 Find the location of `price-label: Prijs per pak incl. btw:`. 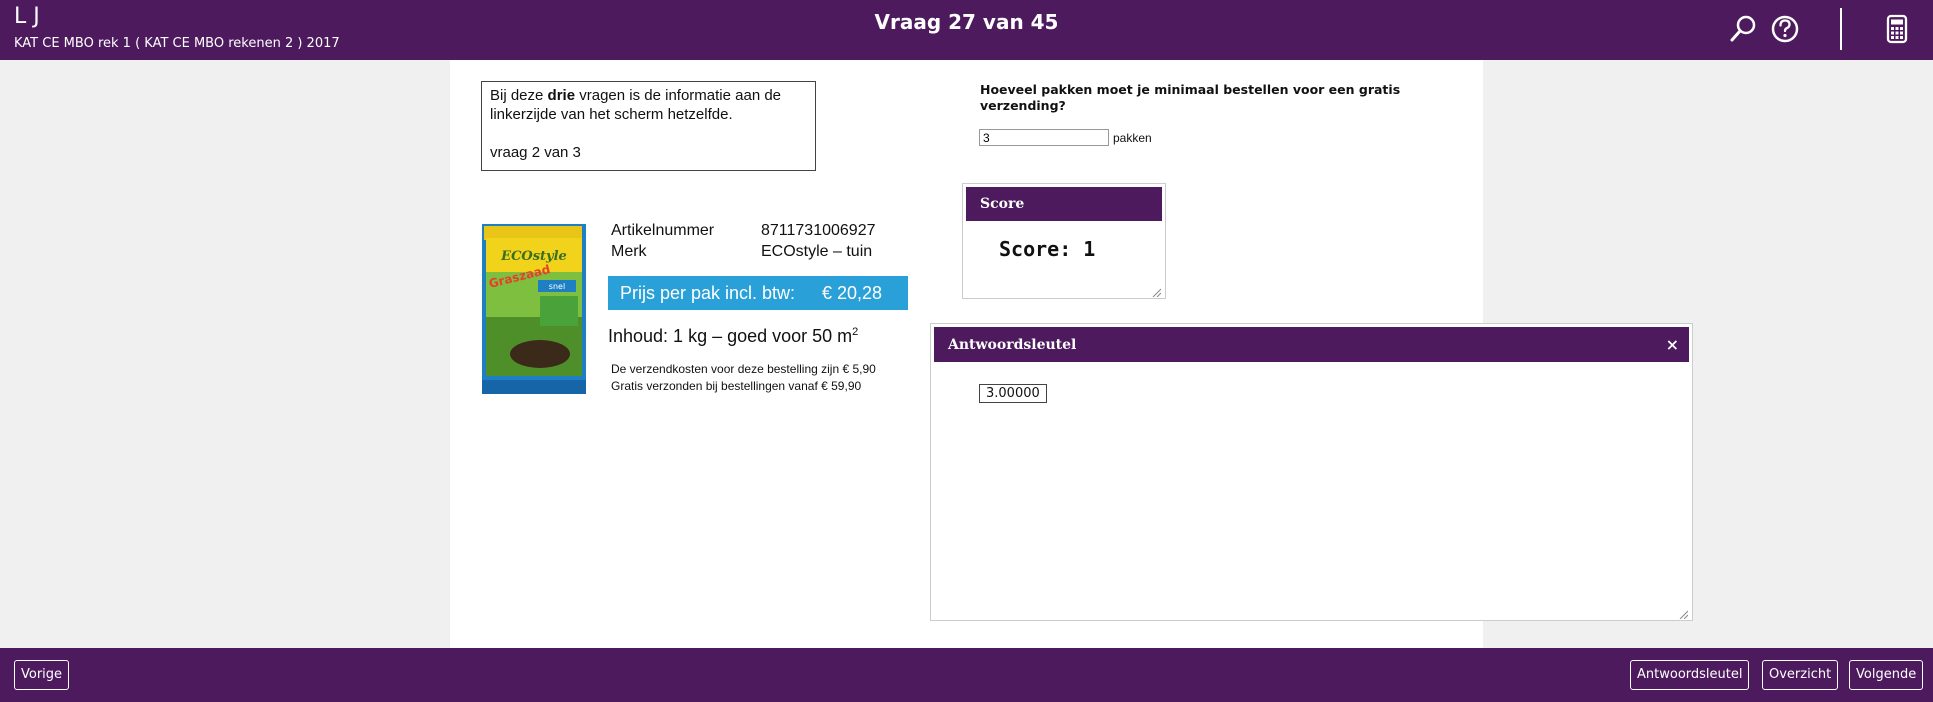

price-label: Prijs per pak incl. btw: is located at coordinates (708, 293).